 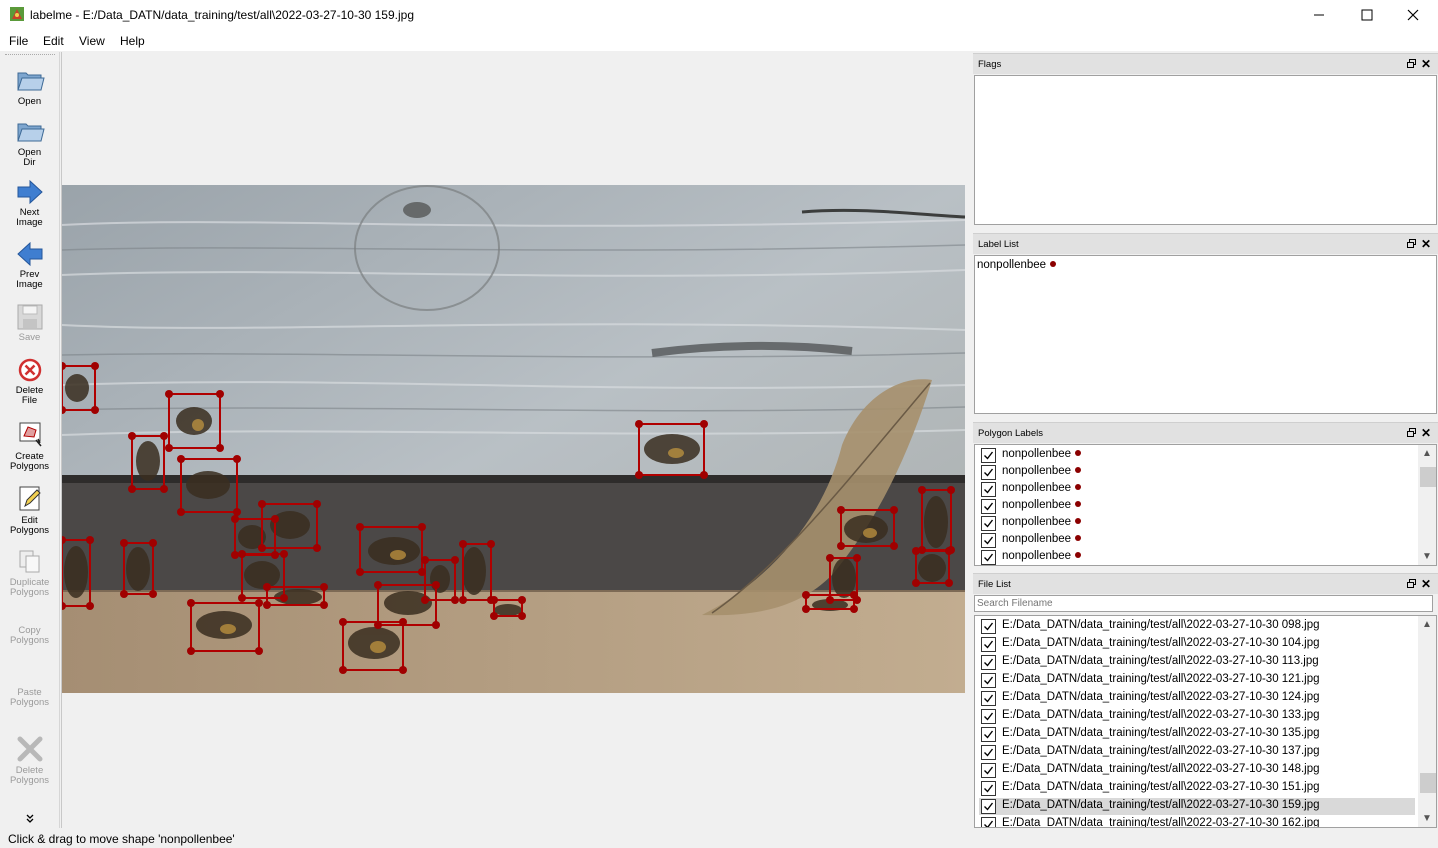 What do you see at coordinates (1427, 505) in the screenshot?
I see `polygon-labels-scrollbar: ▲ ▼` at bounding box center [1427, 505].